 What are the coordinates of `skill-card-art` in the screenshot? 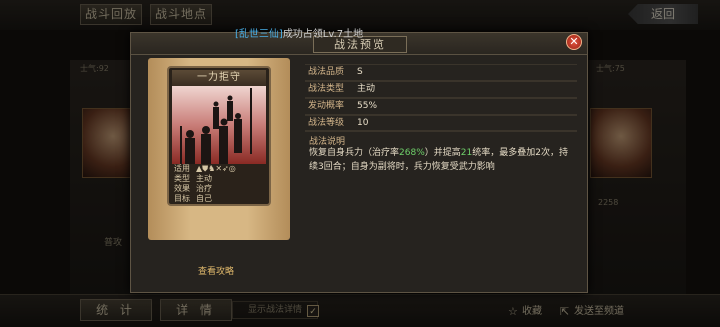 It's located at (219, 125).